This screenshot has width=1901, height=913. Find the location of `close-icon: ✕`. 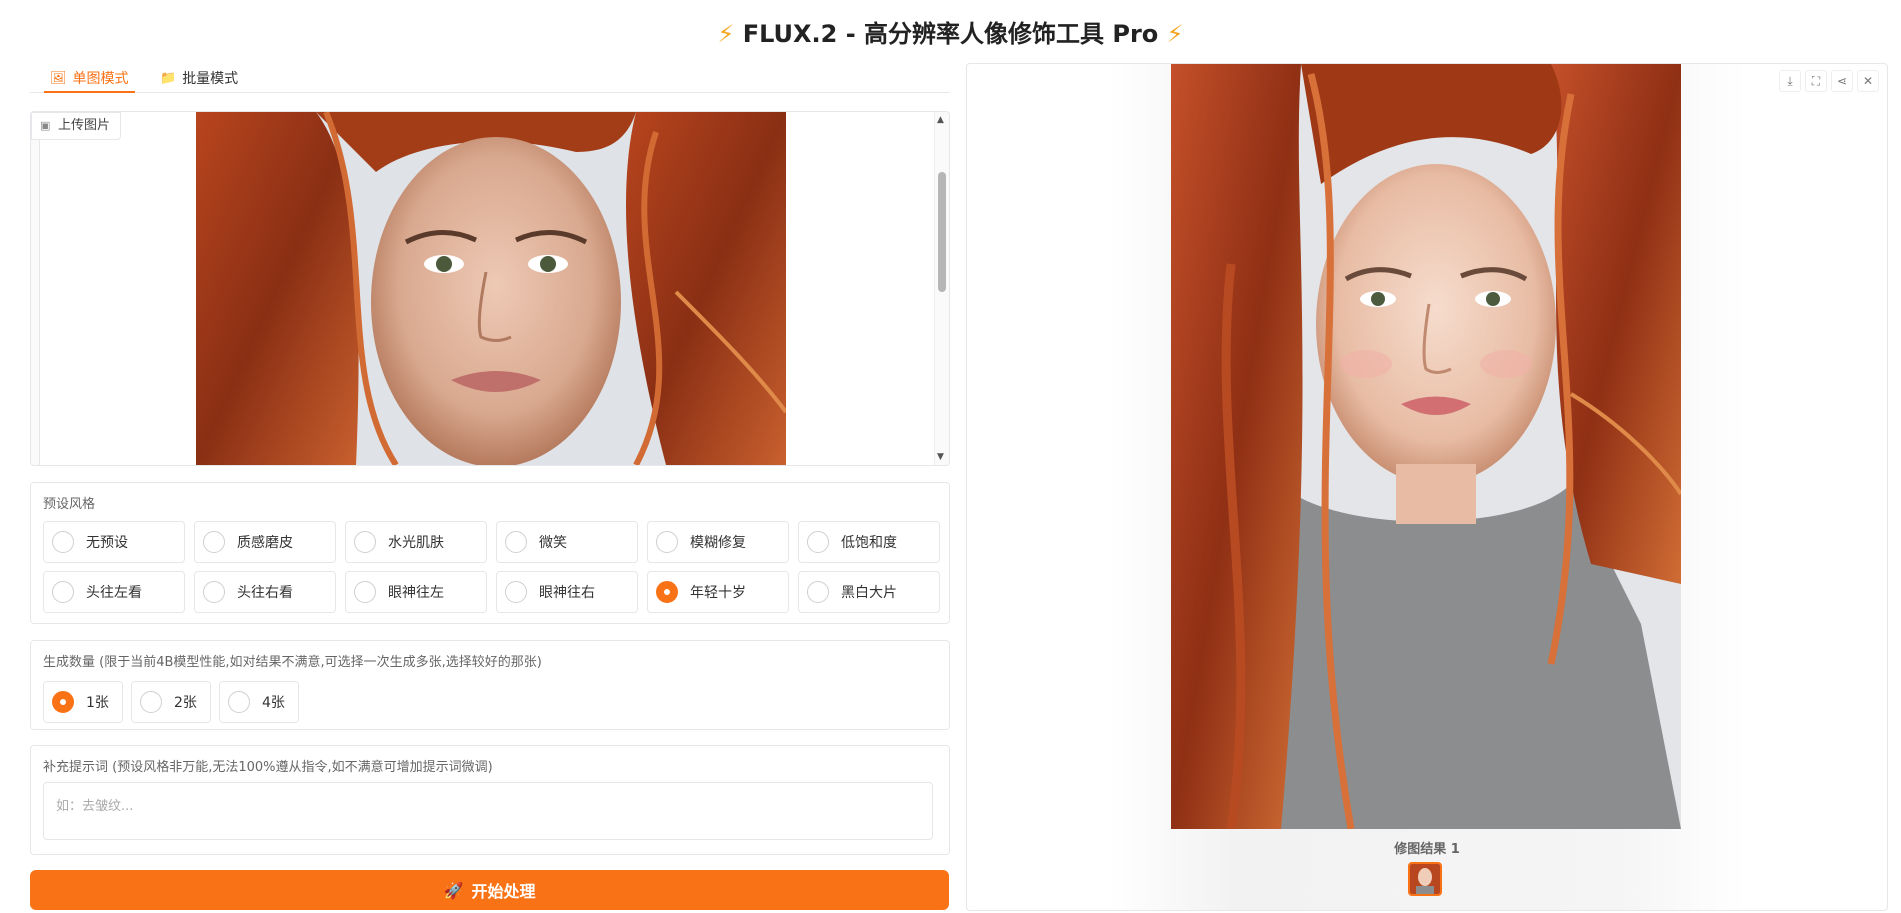

close-icon: ✕ is located at coordinates (1868, 81).